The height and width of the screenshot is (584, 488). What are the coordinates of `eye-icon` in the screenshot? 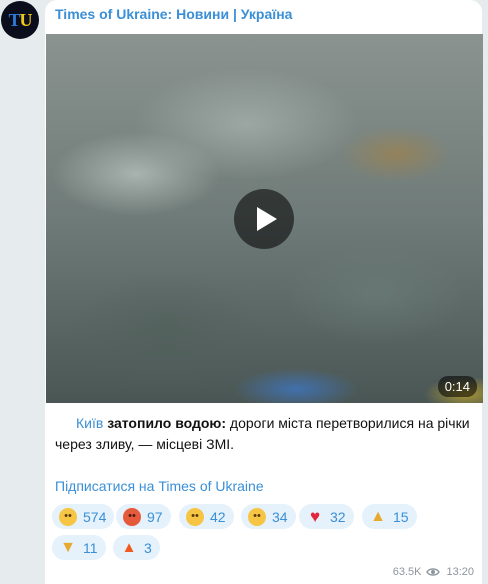 It's located at (433, 572).